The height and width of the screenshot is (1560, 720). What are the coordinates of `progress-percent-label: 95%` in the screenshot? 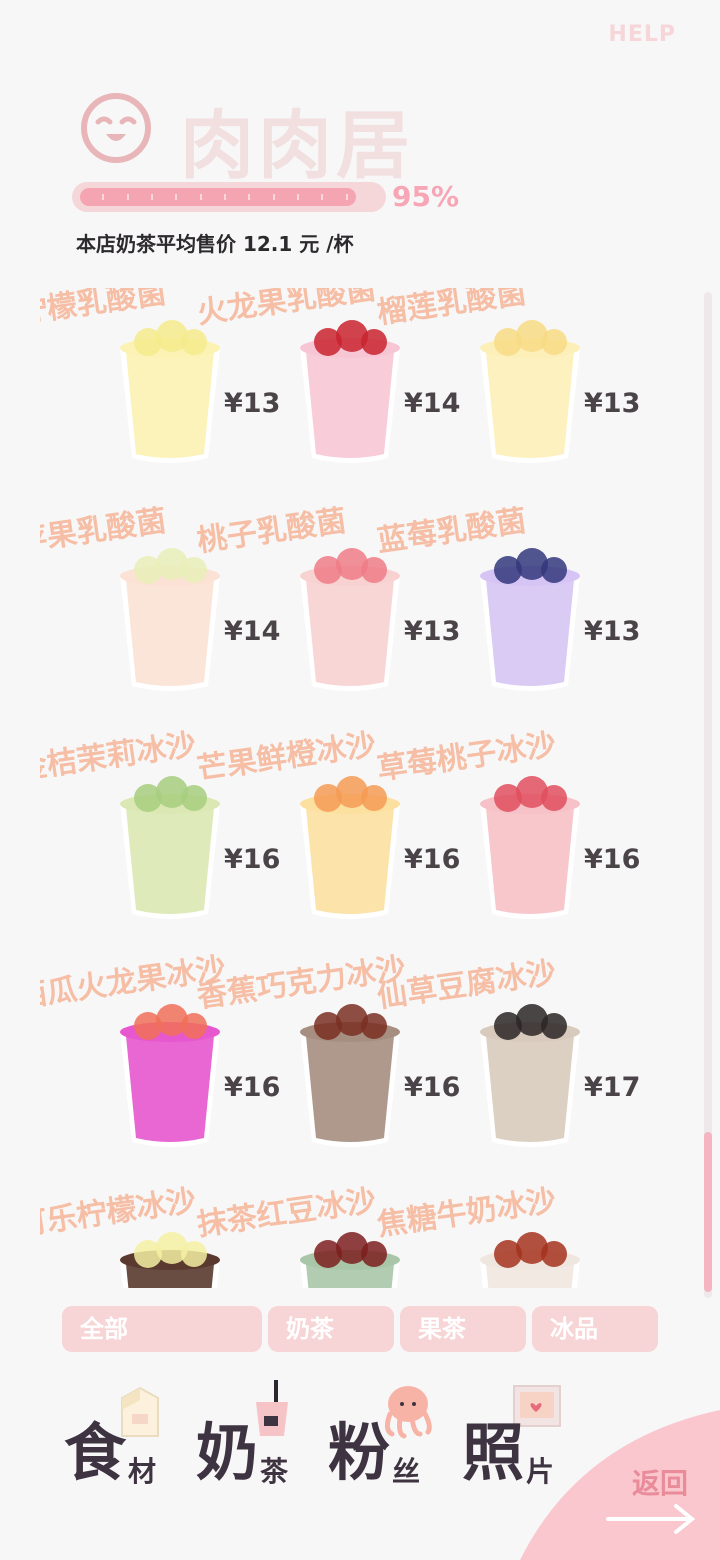 It's located at (426, 196).